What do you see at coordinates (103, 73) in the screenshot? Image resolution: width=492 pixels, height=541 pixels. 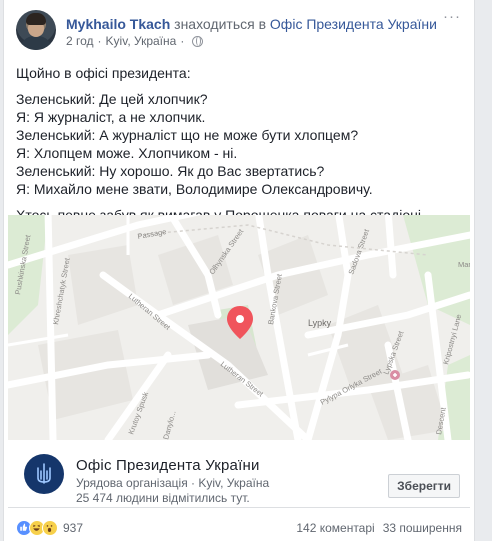 I see `post-text-line: Щойно в офісі президента:` at bounding box center [103, 73].